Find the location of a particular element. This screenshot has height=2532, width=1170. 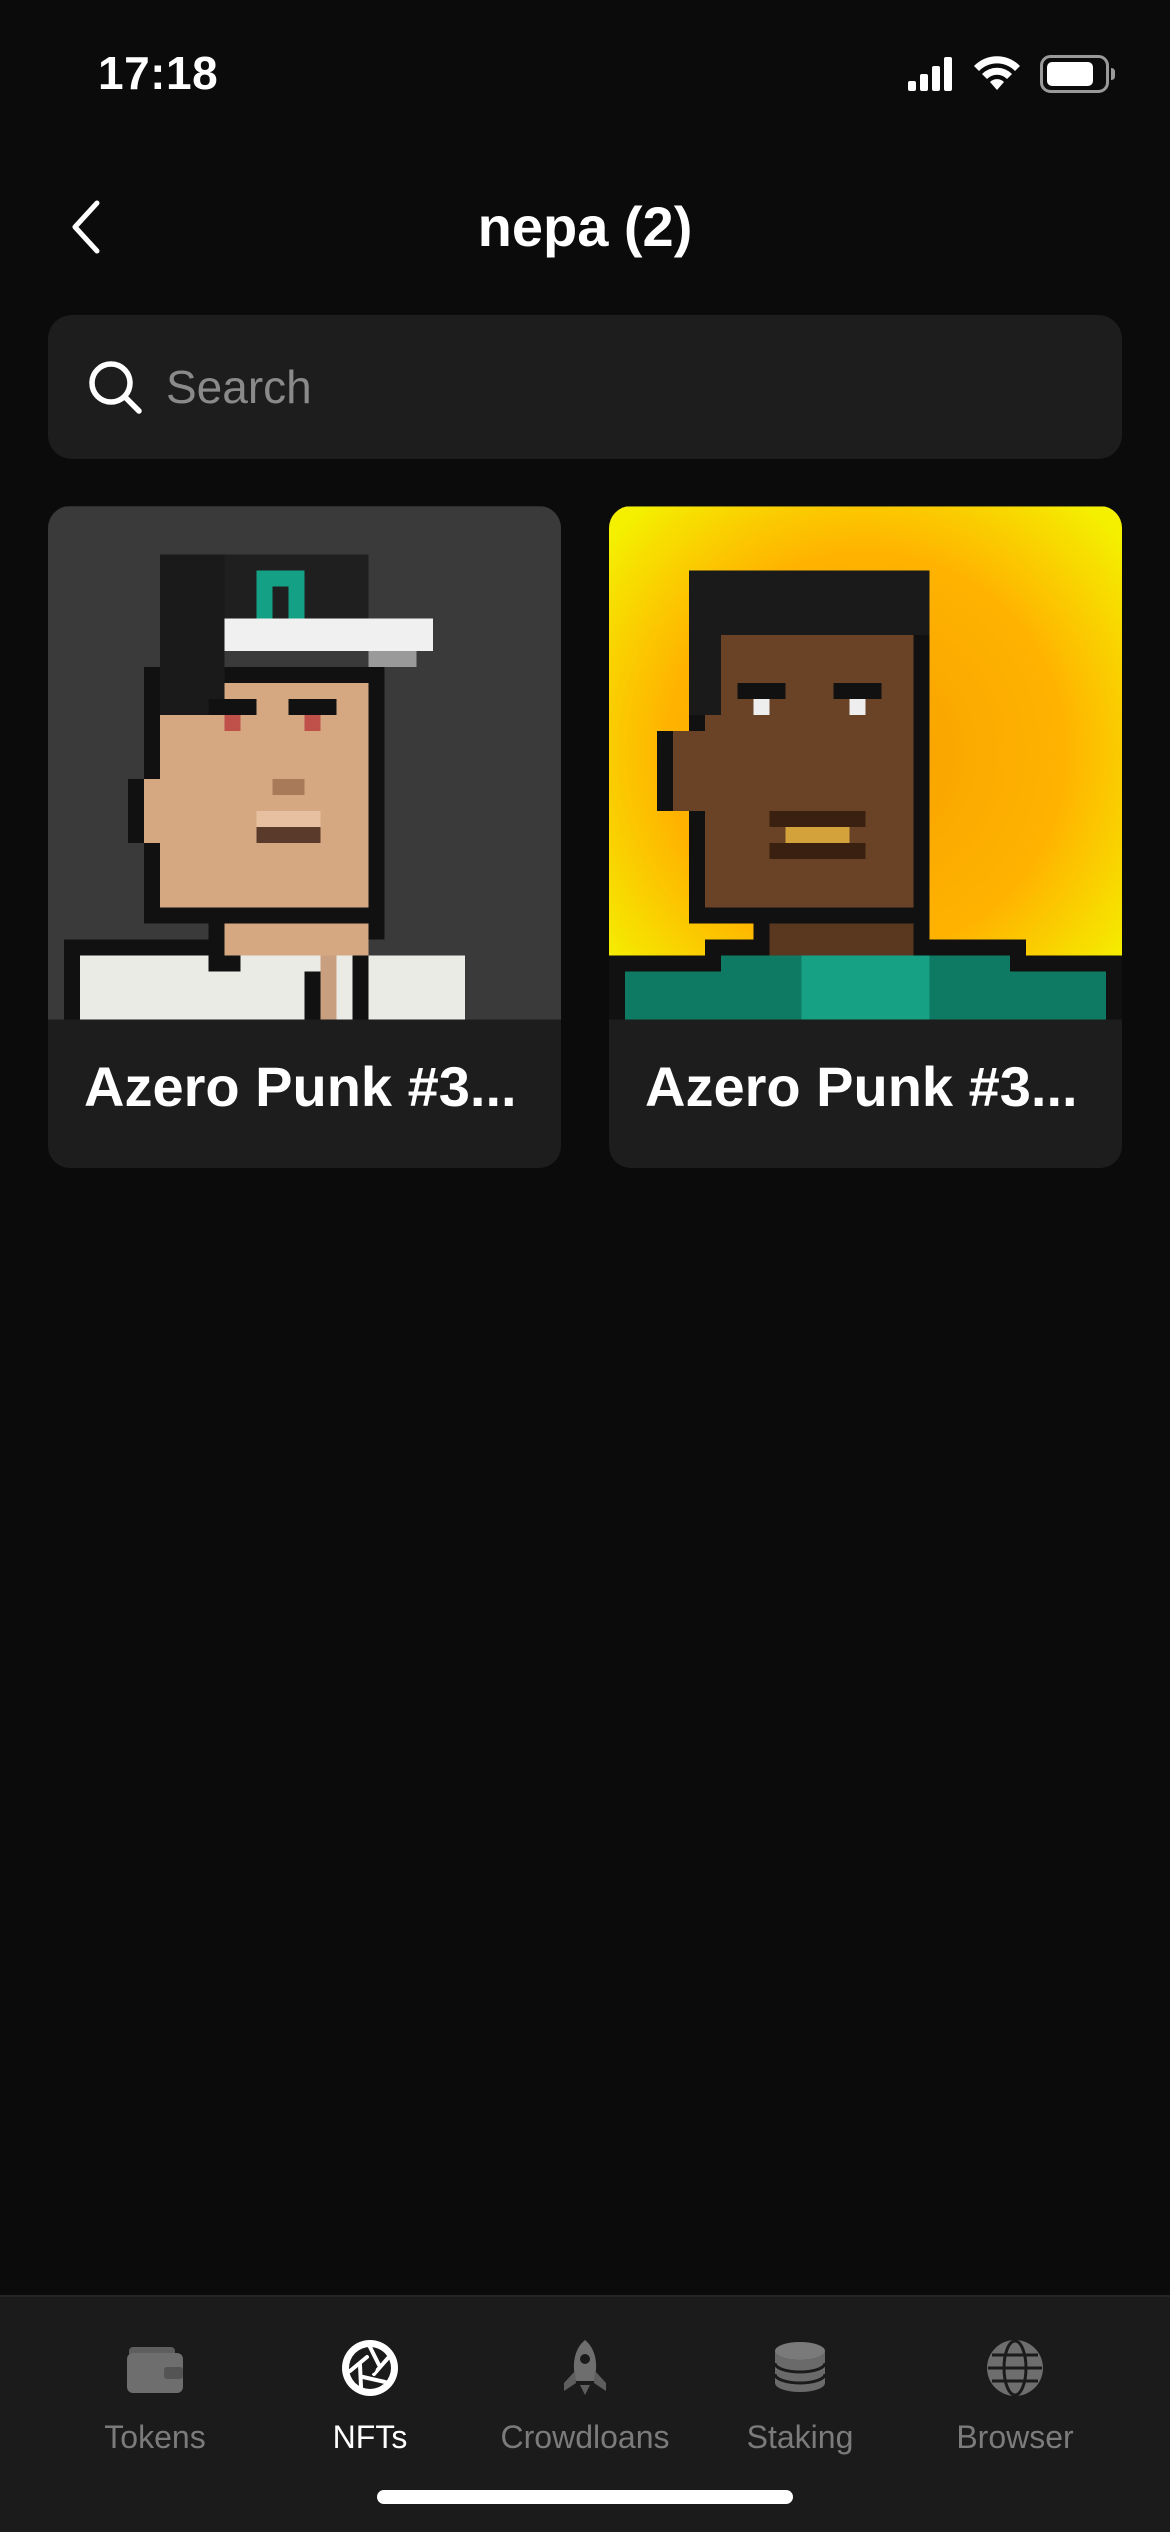

status-time: 17:18 is located at coordinates (158, 73).